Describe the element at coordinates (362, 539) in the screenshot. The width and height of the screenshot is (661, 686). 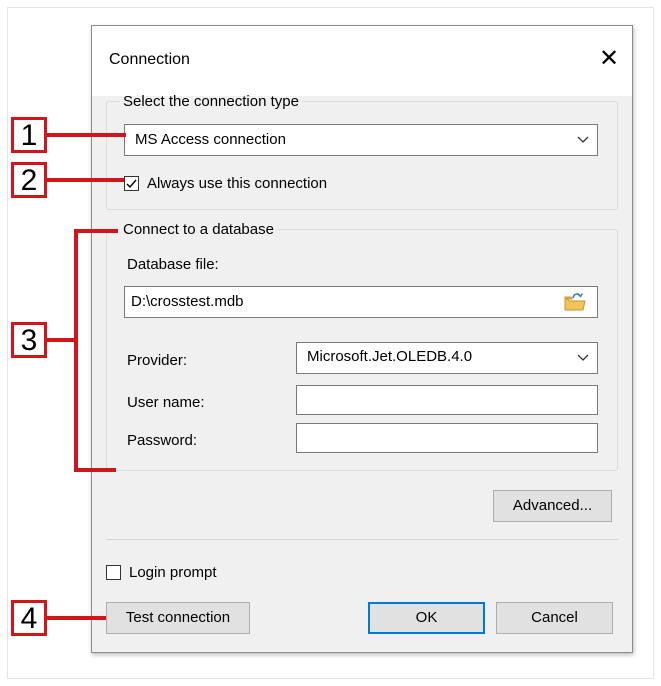
I see `separator` at that location.